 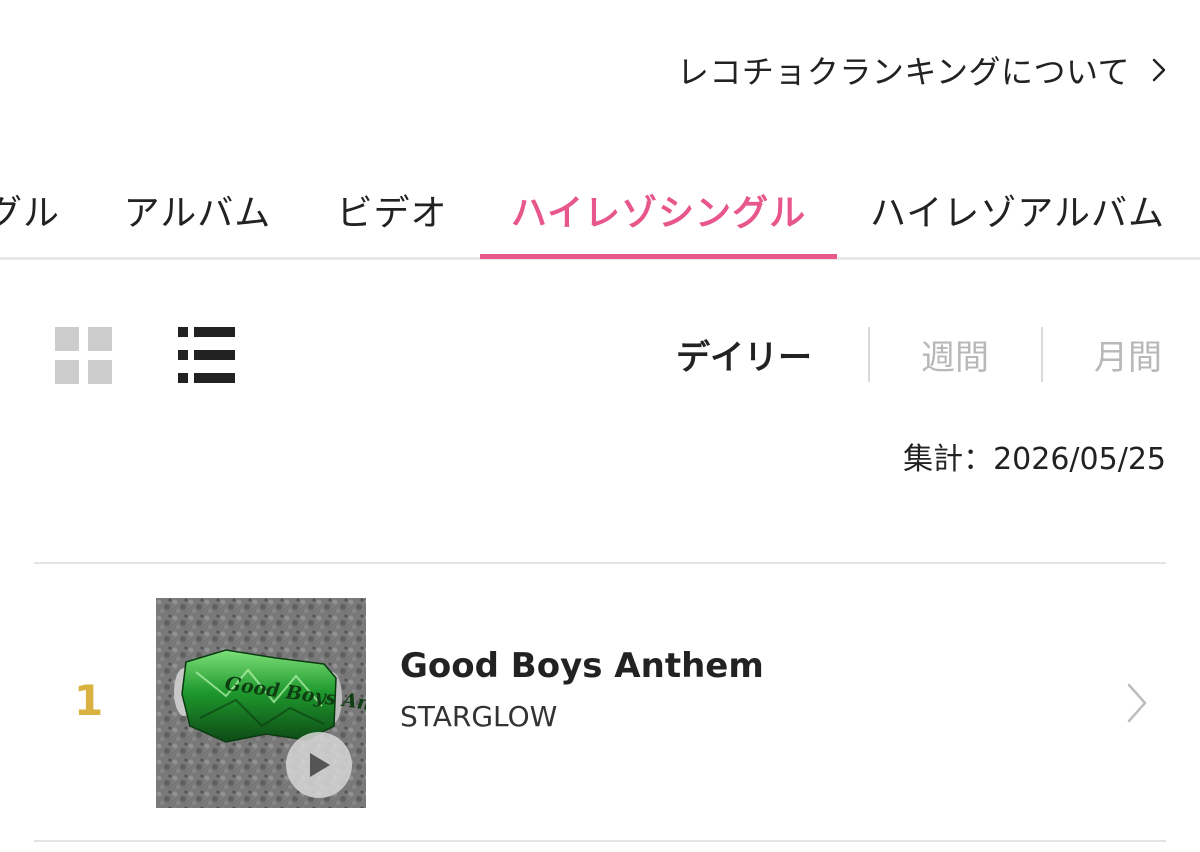 I want to click on album-jacket: Good Boys Anthem, so click(x=261, y=703).